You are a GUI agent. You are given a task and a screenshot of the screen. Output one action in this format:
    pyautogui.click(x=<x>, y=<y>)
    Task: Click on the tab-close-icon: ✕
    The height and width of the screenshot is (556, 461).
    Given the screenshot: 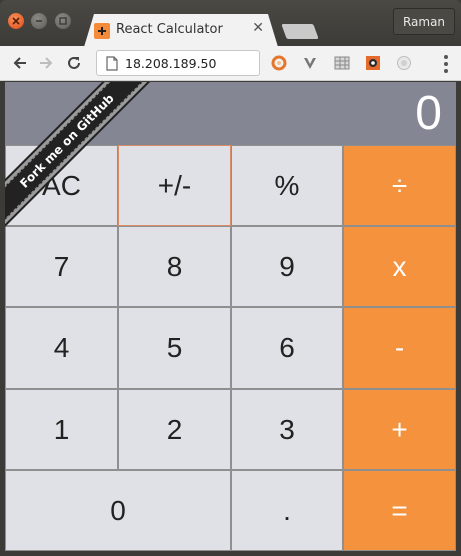 What is the action you would take?
    pyautogui.click(x=258, y=28)
    